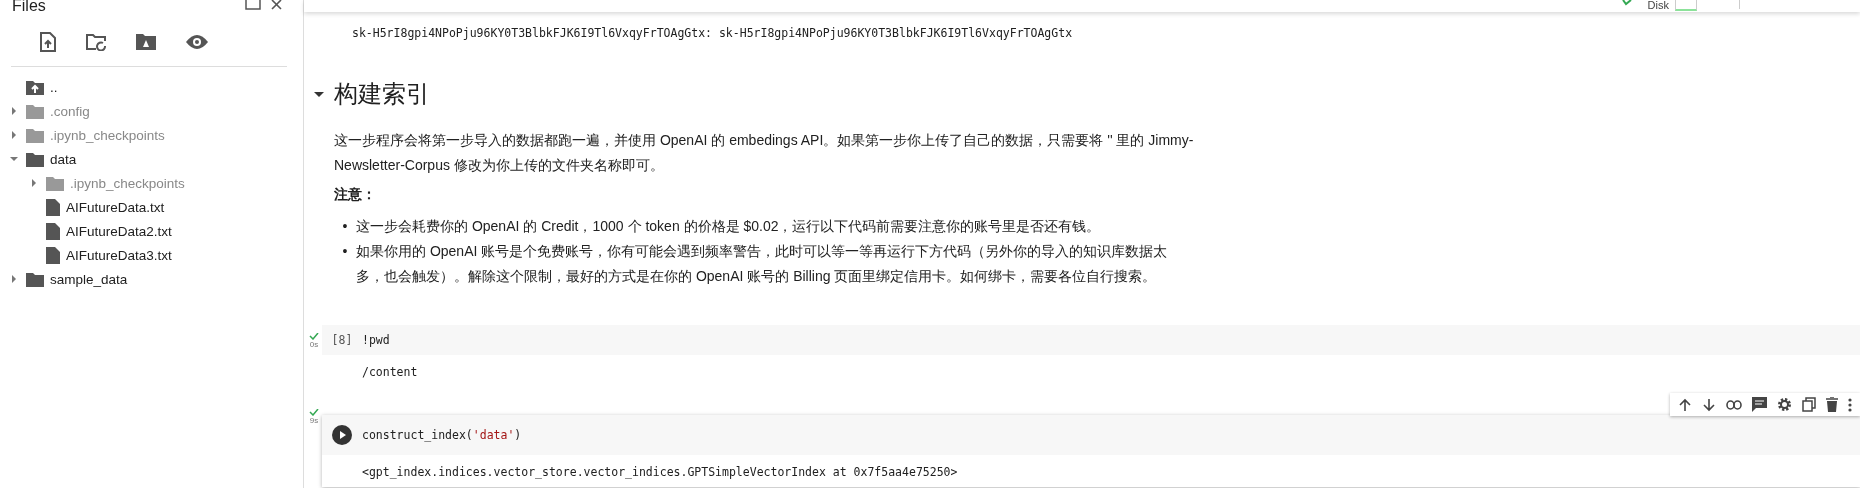 This screenshot has width=1860, height=488. I want to click on bullet-item: 如果你用的 OpenAI 账号是个免费账号，你有可能会遇到频率警告，此时可以等一等再运行下方代码（另外你的导入的知识库数据太多，也会触发）。解除这个限制，最好的方式是在你的 OpenAI 账号的 Billing 页面里绑定信用卡。如何绑卡，需要各位自行搜索。, so click(762, 264).